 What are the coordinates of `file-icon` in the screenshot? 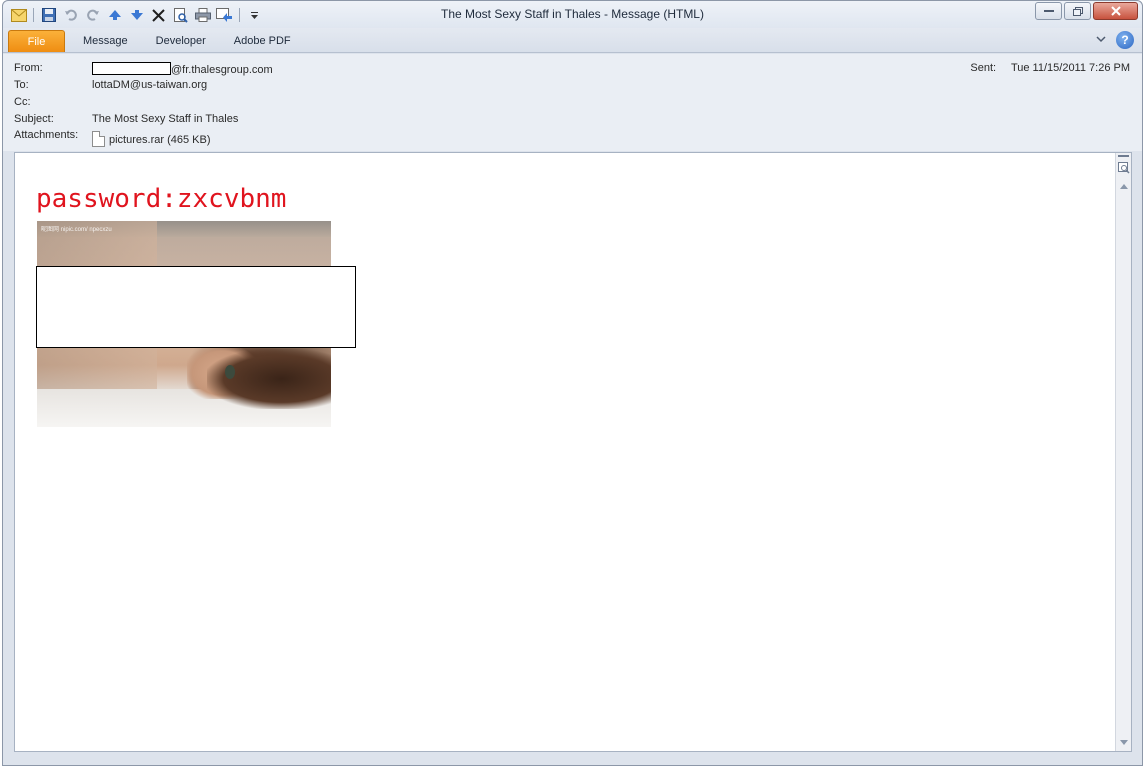 It's located at (98, 139).